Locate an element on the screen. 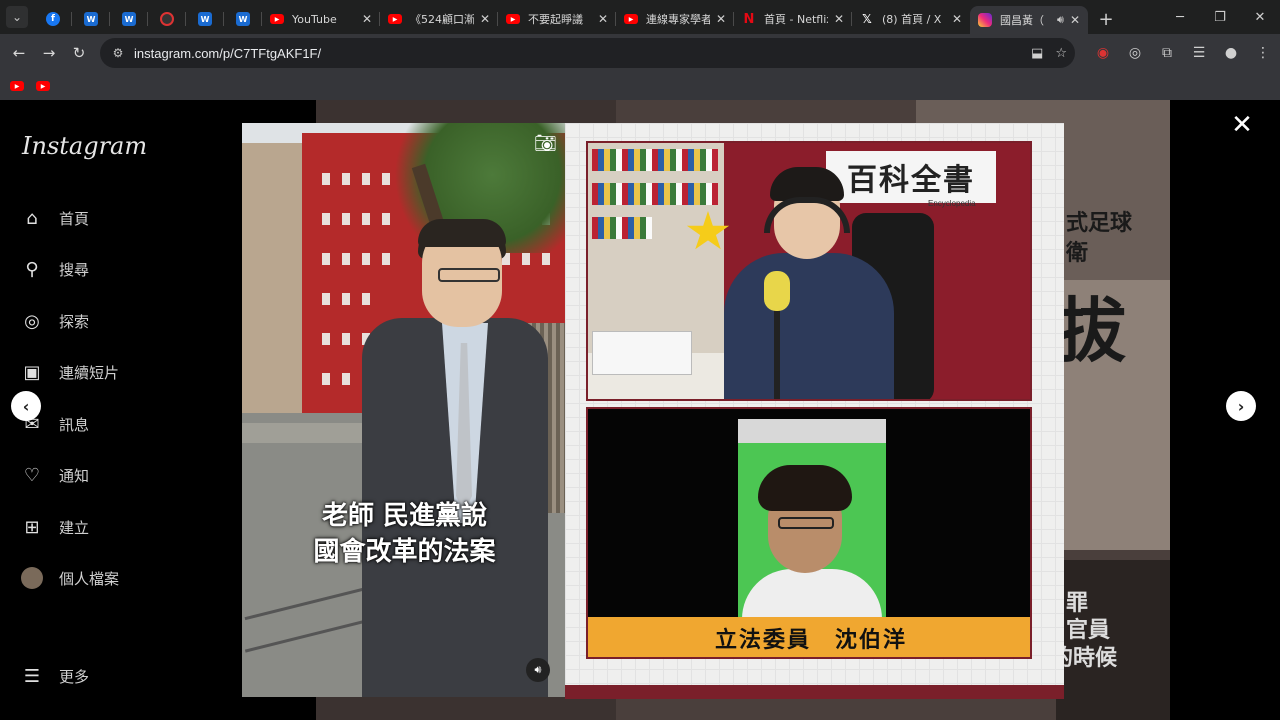 This screenshot has height=720, width=1280. studio-frame: 百科全書 Encyclopedia is located at coordinates (809, 271).